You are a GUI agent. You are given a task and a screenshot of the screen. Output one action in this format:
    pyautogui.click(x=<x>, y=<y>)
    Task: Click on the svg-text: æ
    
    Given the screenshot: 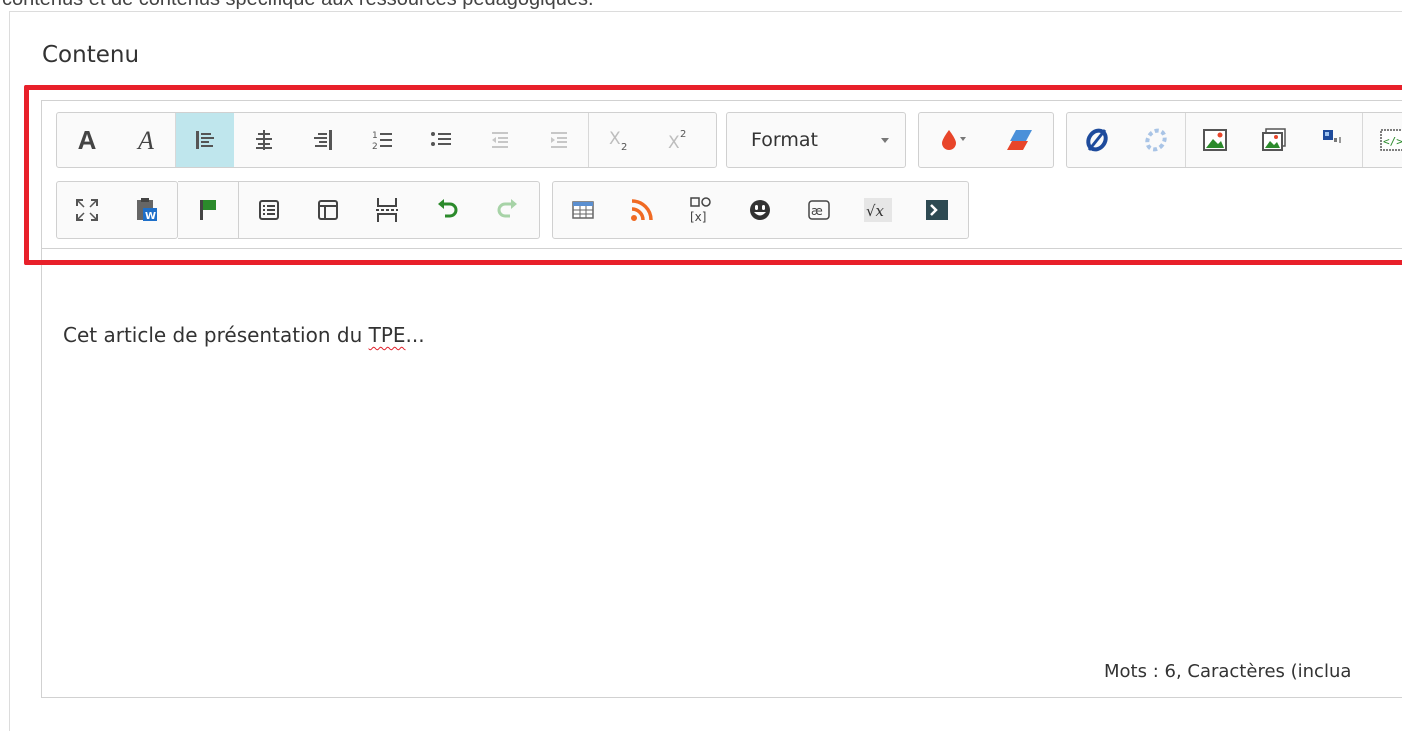 What is the action you would take?
    pyautogui.click(x=817, y=211)
    